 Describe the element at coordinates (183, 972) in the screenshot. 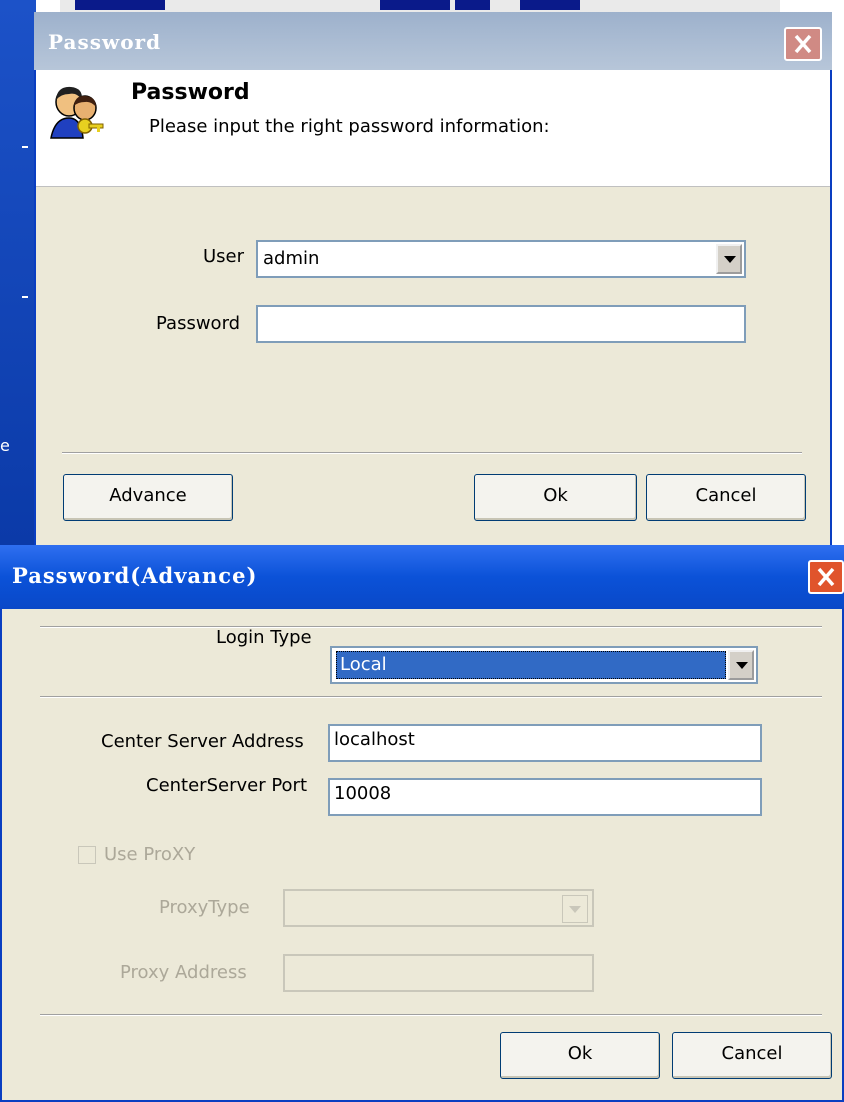

I see `proxy-address-label: Proxy Address` at that location.